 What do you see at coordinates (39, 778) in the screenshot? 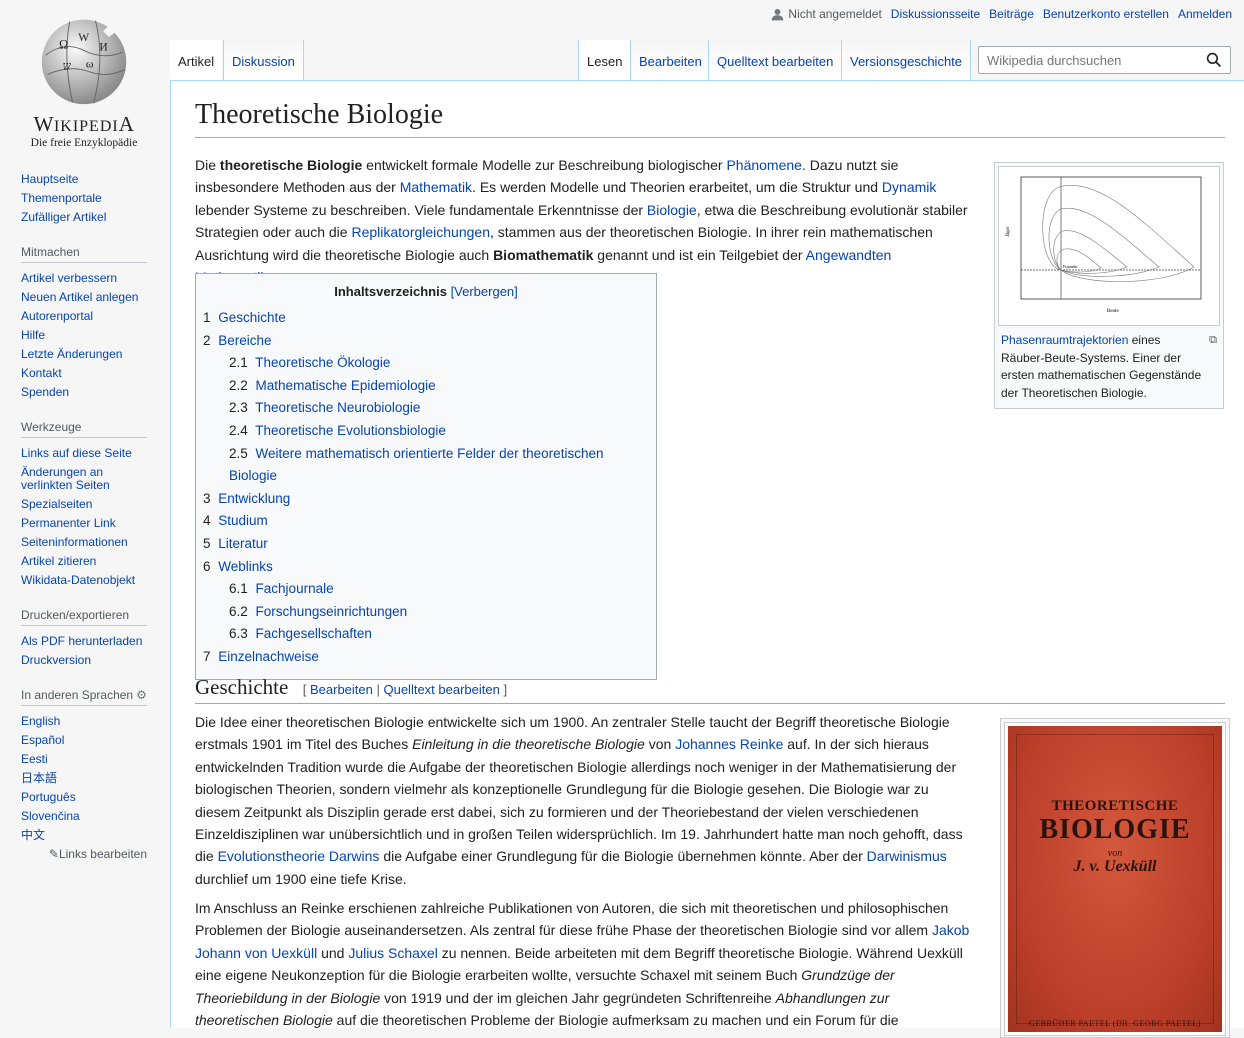
I see `language-link-ja: 日本語` at bounding box center [39, 778].